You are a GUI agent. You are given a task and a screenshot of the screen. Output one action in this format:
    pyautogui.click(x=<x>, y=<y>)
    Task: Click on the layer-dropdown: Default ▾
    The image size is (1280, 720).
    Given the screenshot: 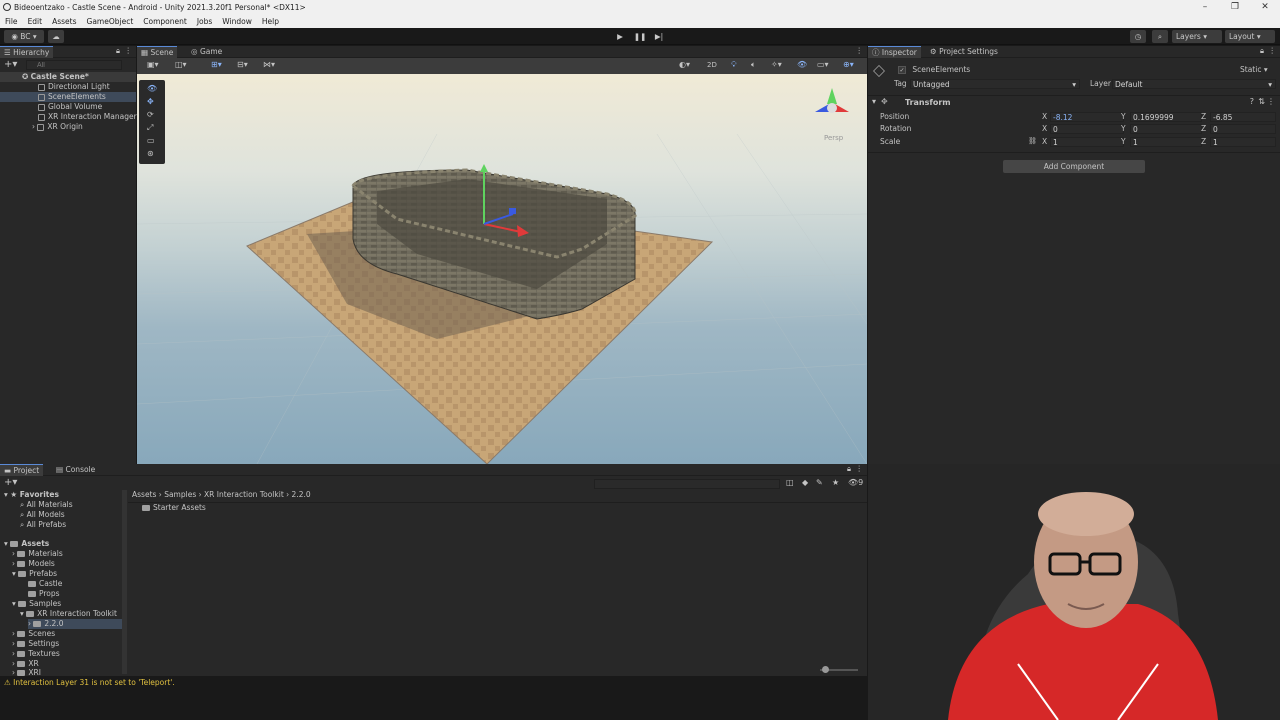 What is the action you would take?
    pyautogui.click(x=1194, y=84)
    